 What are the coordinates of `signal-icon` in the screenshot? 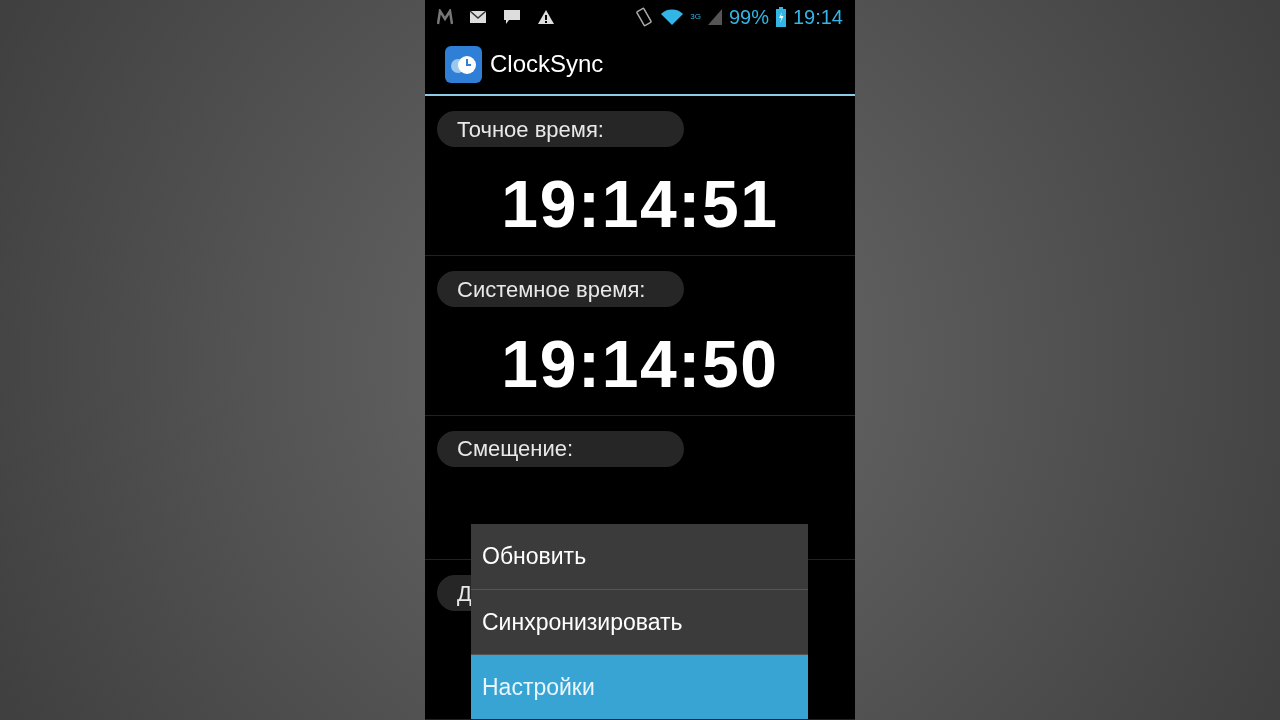 It's located at (714, 17).